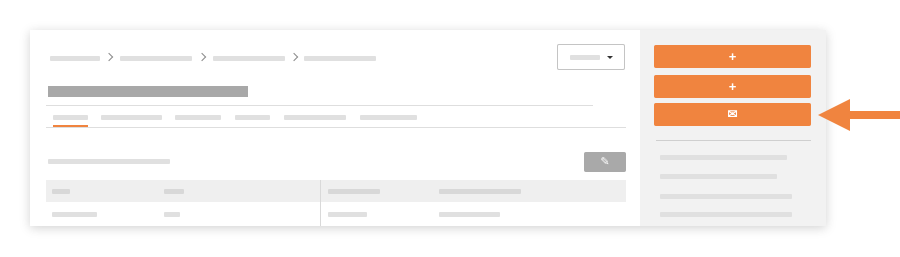 The height and width of the screenshot is (257, 900). I want to click on edit-button: ✎, so click(605, 162).